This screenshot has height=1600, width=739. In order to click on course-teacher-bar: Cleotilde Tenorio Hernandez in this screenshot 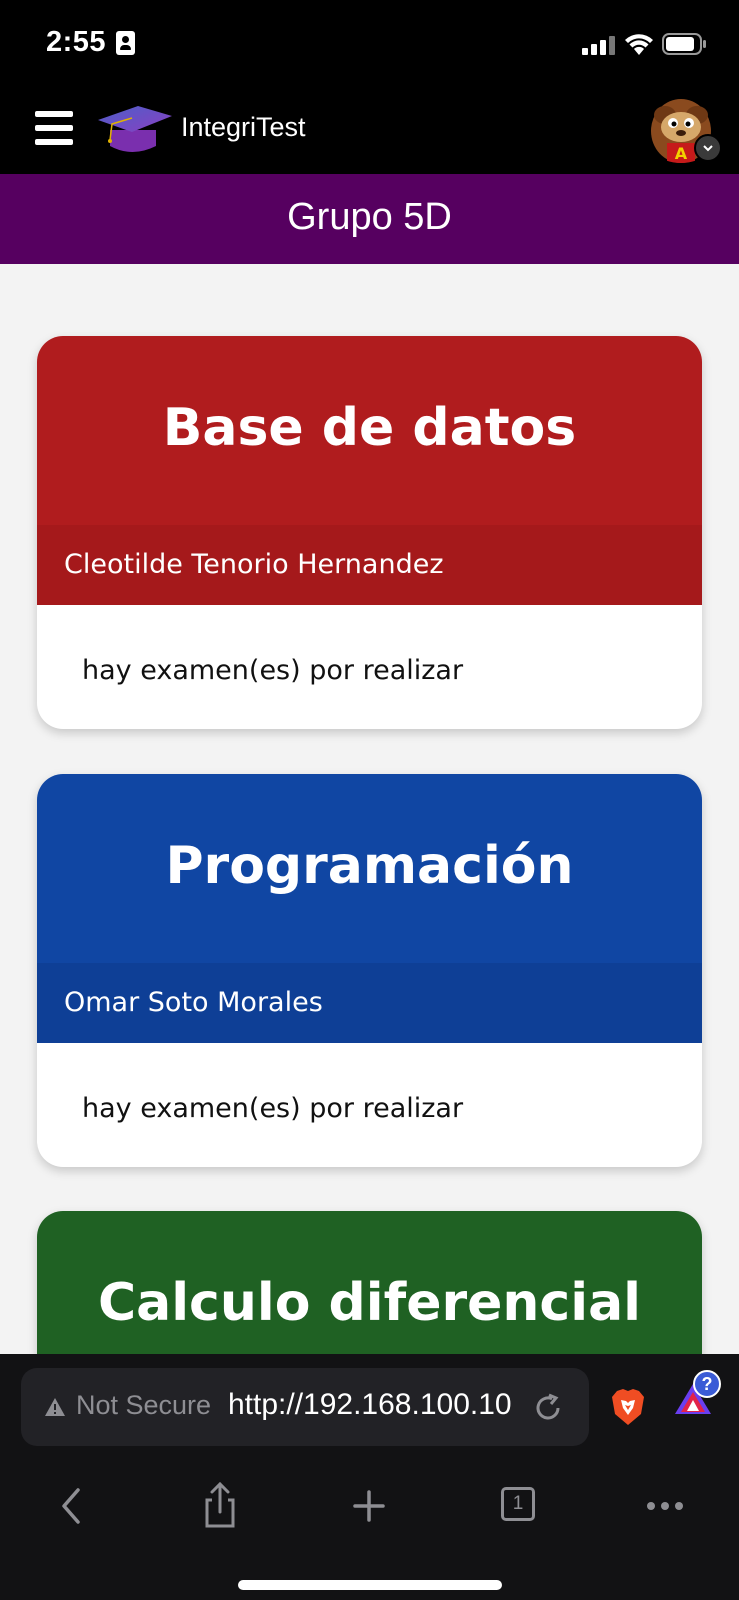, I will do `click(369, 565)`.